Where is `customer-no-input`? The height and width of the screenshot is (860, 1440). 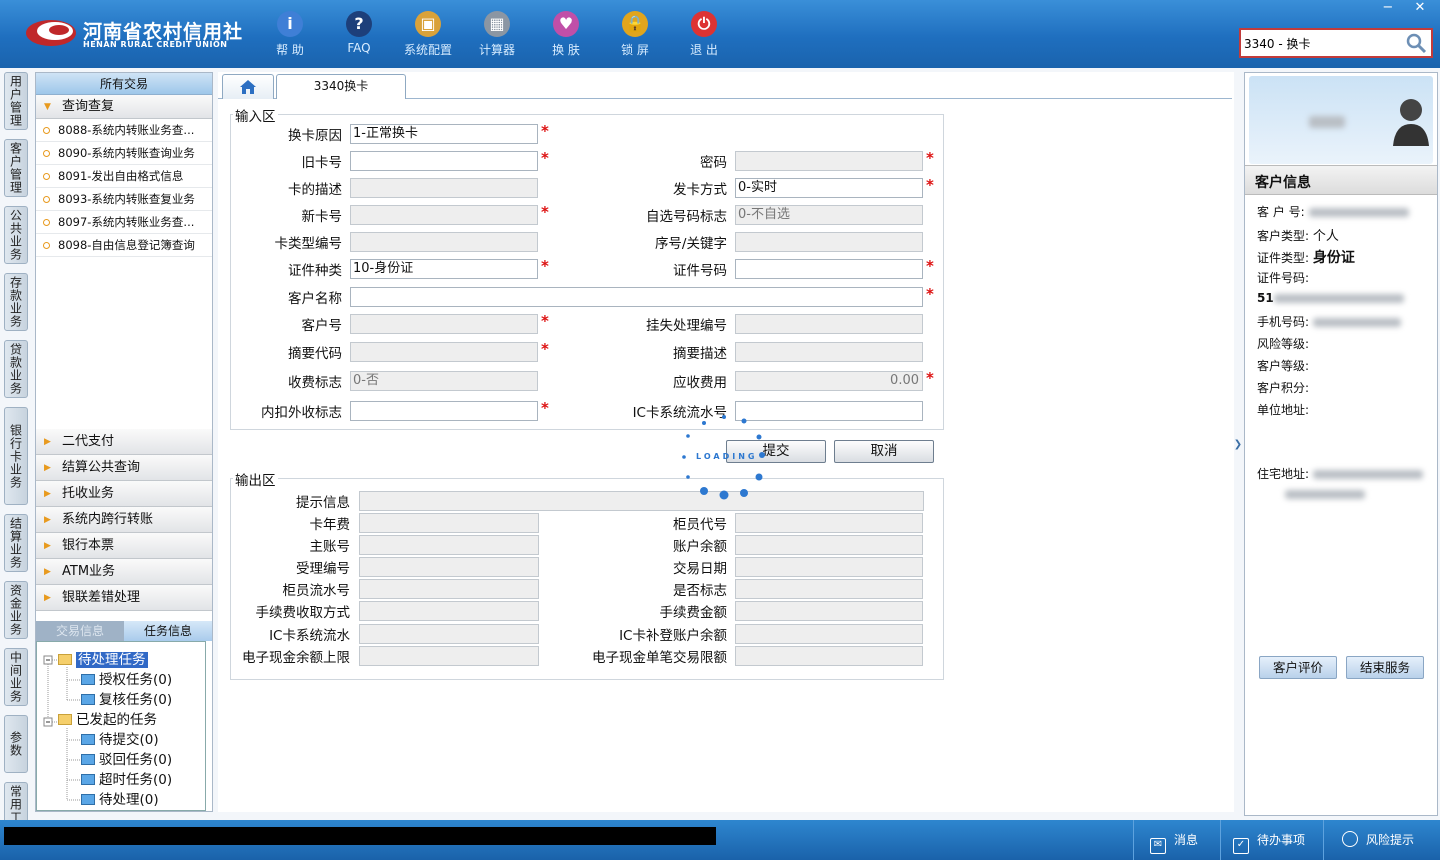
customer-no-input is located at coordinates (444, 324).